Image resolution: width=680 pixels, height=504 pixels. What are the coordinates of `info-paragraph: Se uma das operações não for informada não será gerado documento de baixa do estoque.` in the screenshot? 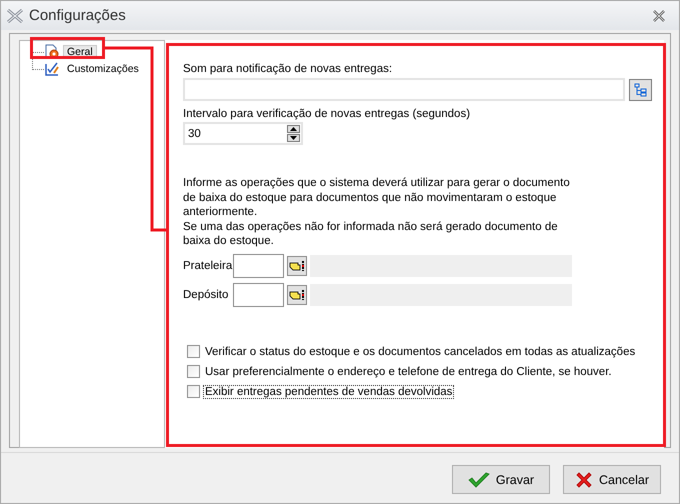 It's located at (371, 234).